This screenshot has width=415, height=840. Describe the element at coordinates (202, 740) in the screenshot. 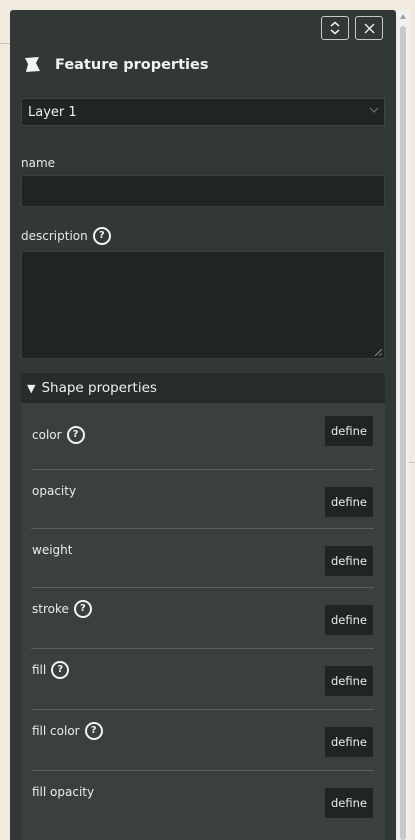

I see `prop-row-fill-color: fill color ? define` at that location.